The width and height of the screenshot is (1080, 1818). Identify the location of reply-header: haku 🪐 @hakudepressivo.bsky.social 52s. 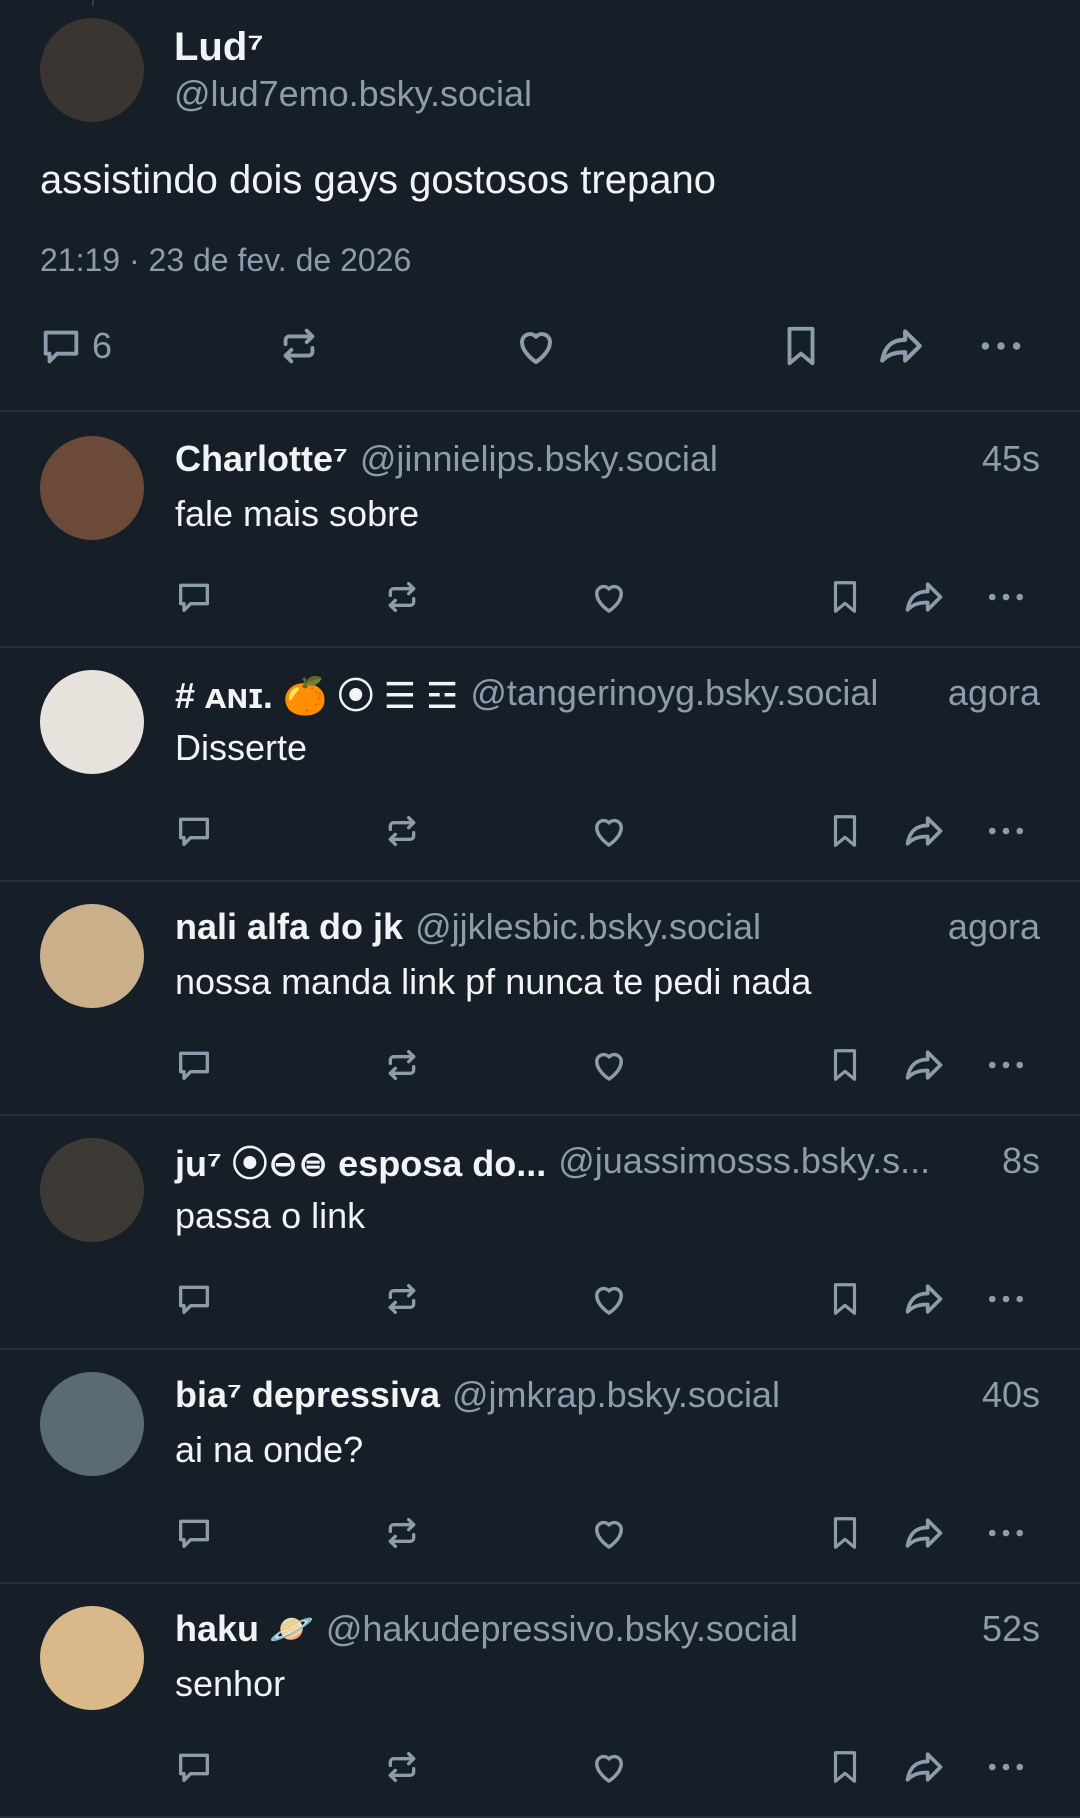
(607, 1629).